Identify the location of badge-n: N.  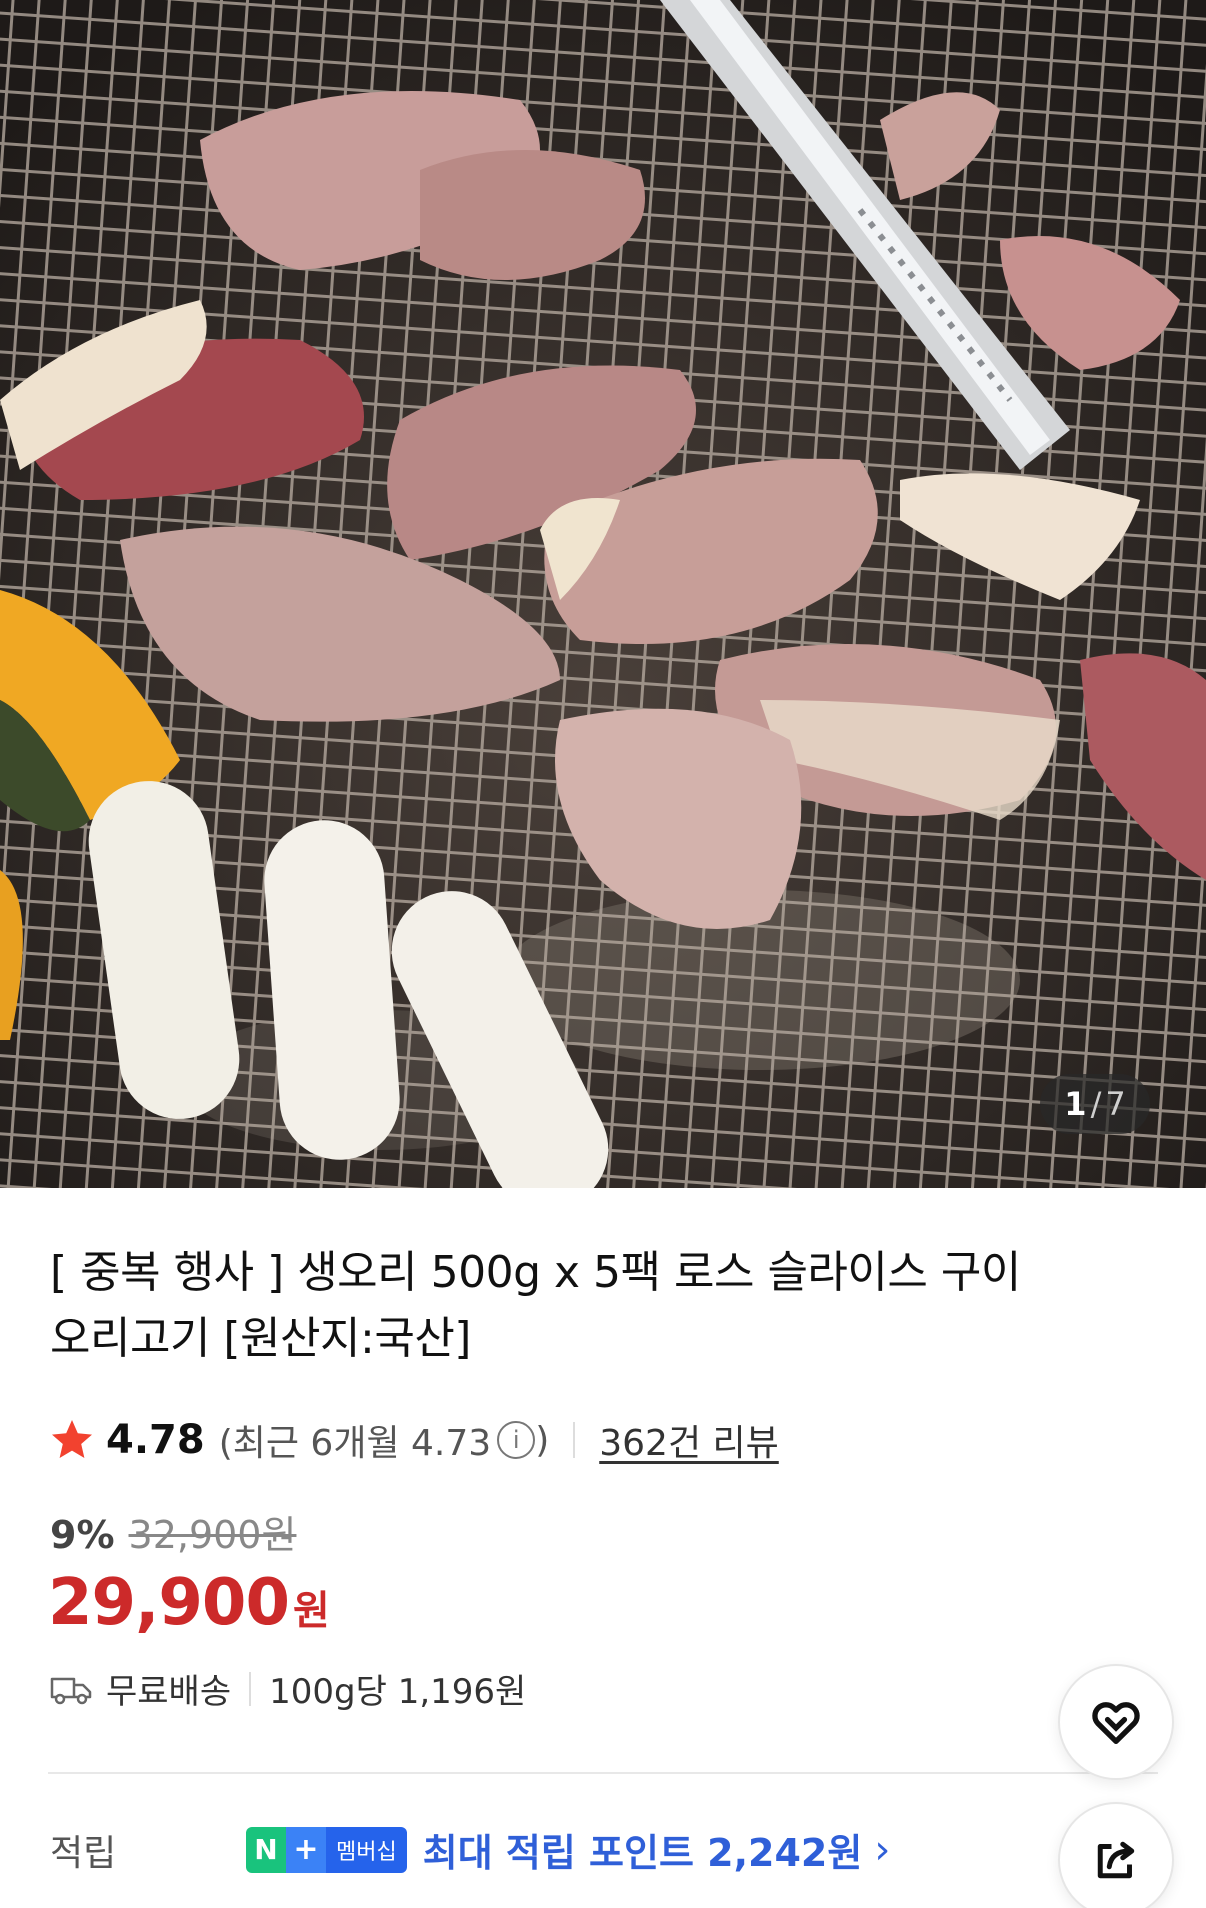
(266, 1849).